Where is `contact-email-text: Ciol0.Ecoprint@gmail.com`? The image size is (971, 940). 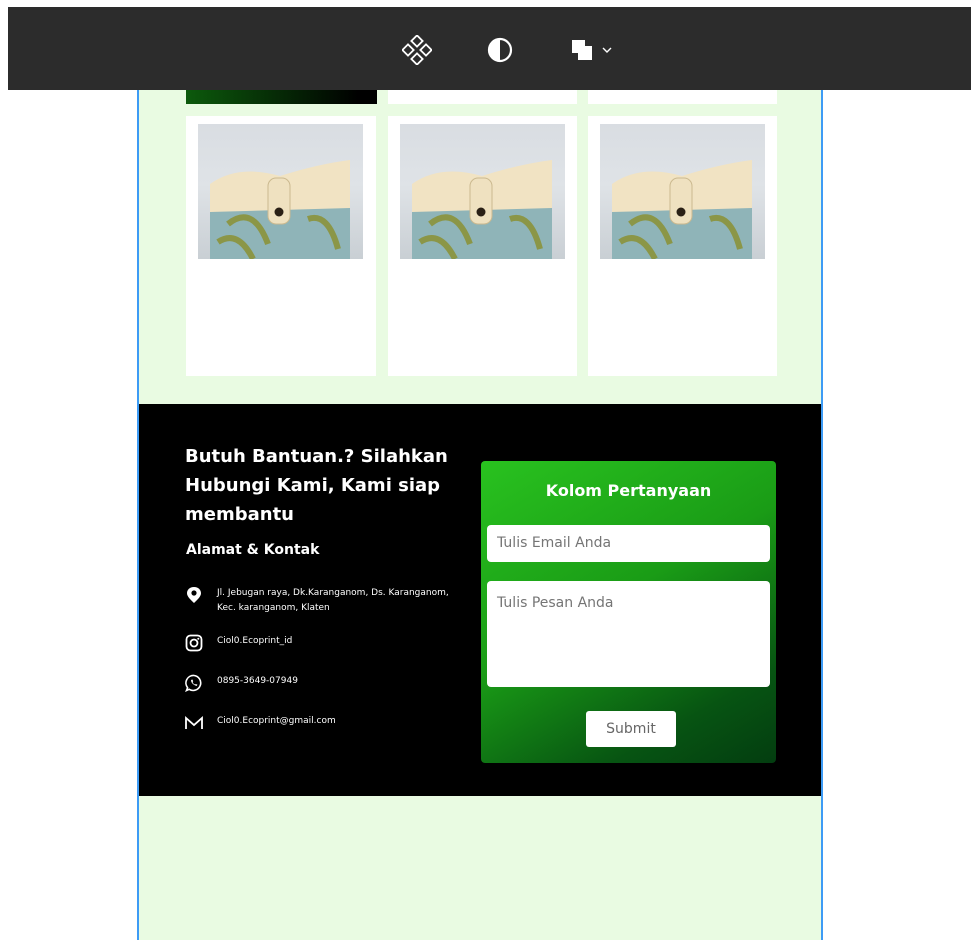
contact-email-text: Ciol0.Ecoprint@gmail.com is located at coordinates (276, 721).